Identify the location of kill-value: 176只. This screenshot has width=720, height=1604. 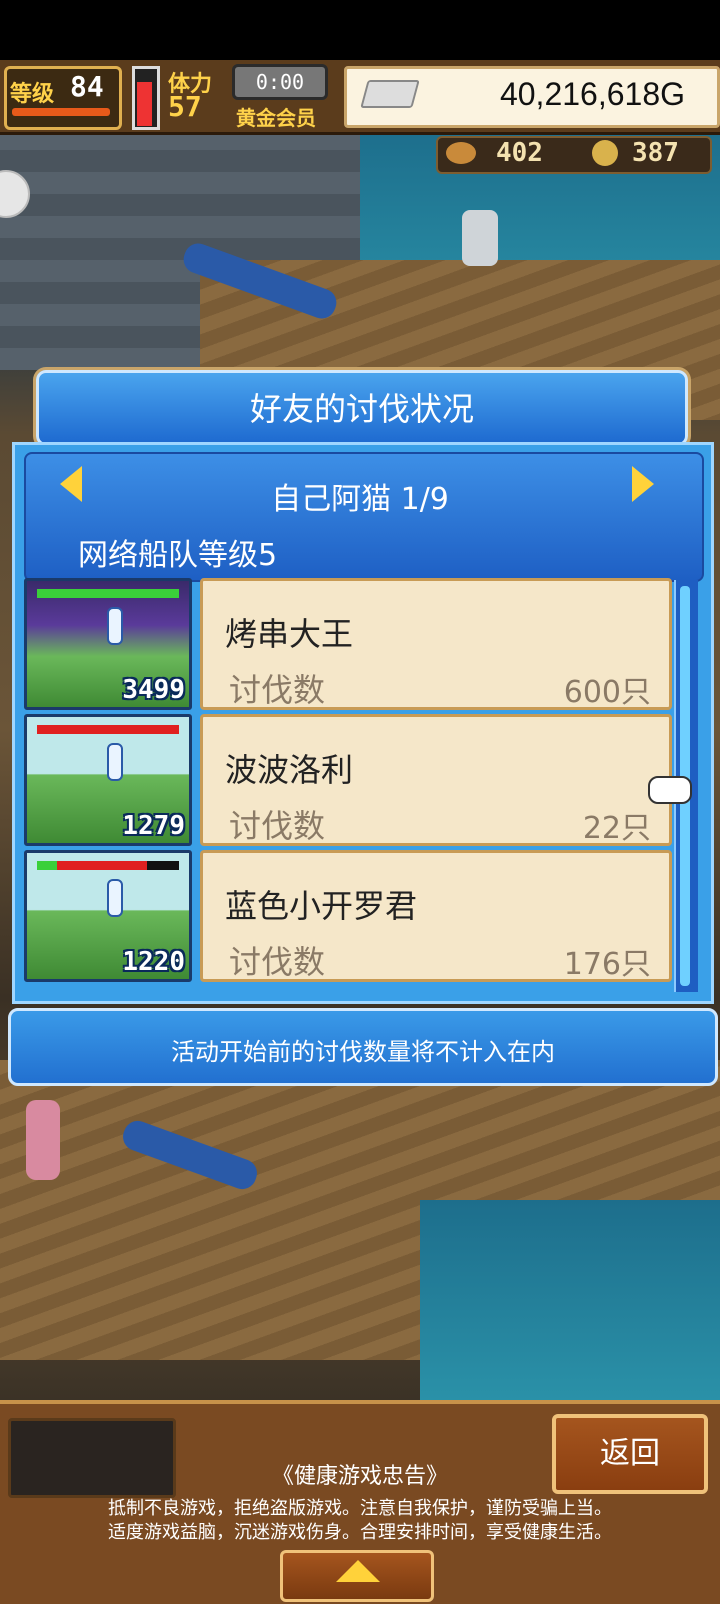
(607, 964).